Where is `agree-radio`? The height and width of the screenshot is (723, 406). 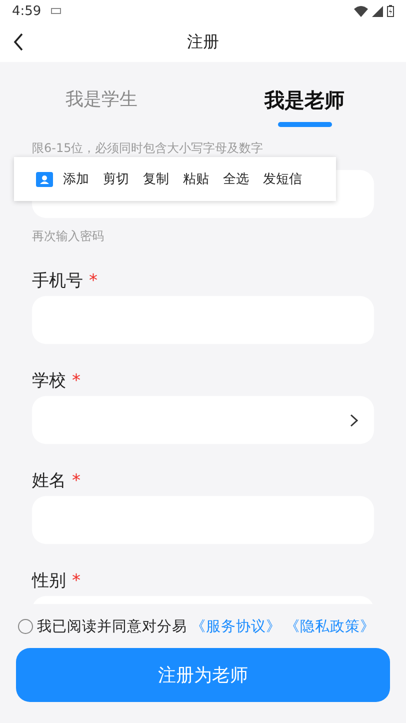 agree-radio is located at coordinates (25, 626).